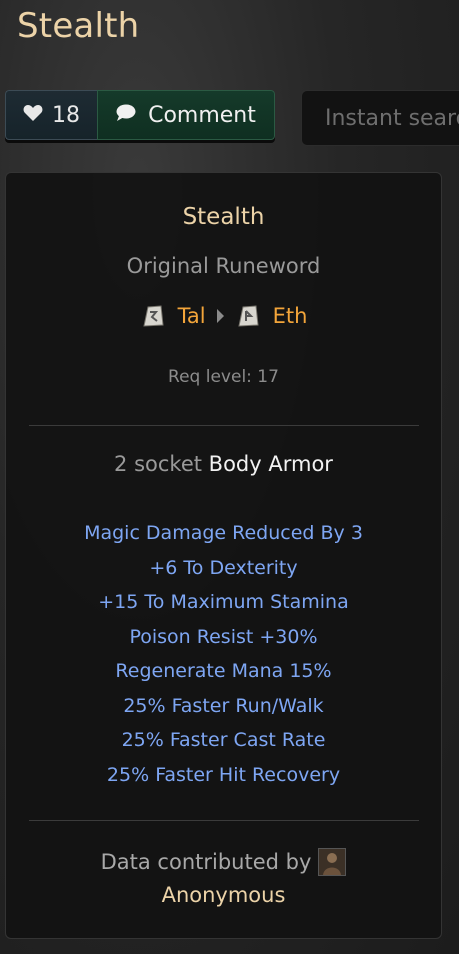 The height and width of the screenshot is (954, 459). I want to click on avatar, so click(332, 862).